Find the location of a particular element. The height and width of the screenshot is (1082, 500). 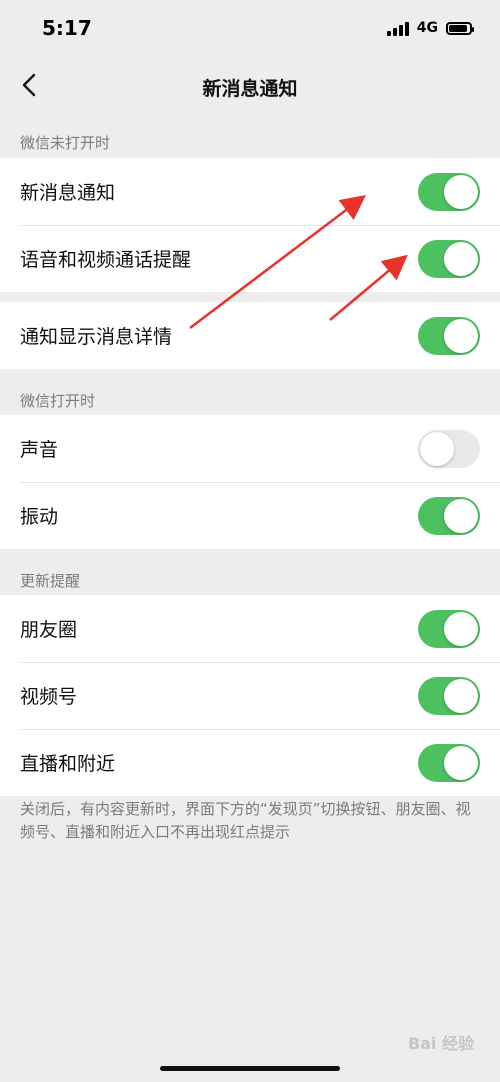

status-bar: 5:17 4G is located at coordinates (250, 30).